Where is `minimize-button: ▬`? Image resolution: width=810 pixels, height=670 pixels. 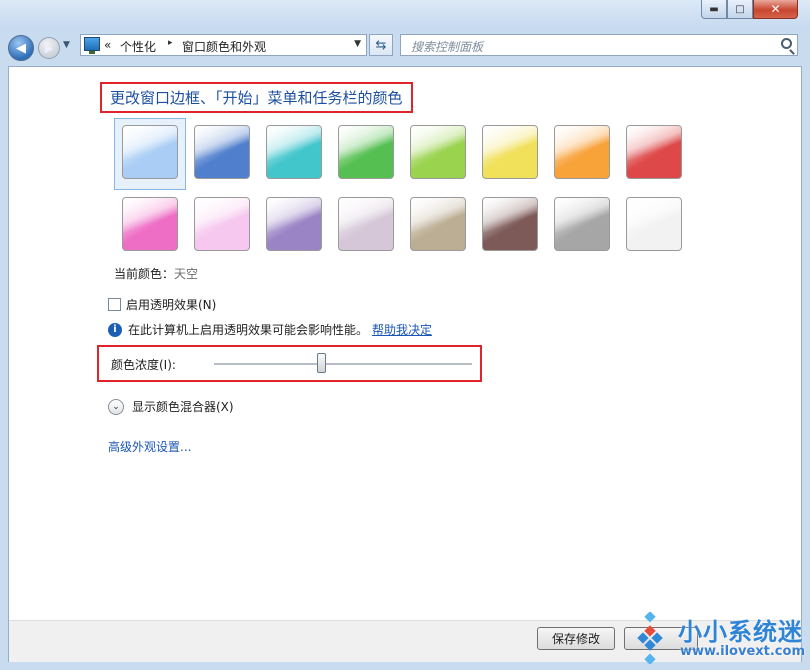 minimize-button: ▬ is located at coordinates (714, 9).